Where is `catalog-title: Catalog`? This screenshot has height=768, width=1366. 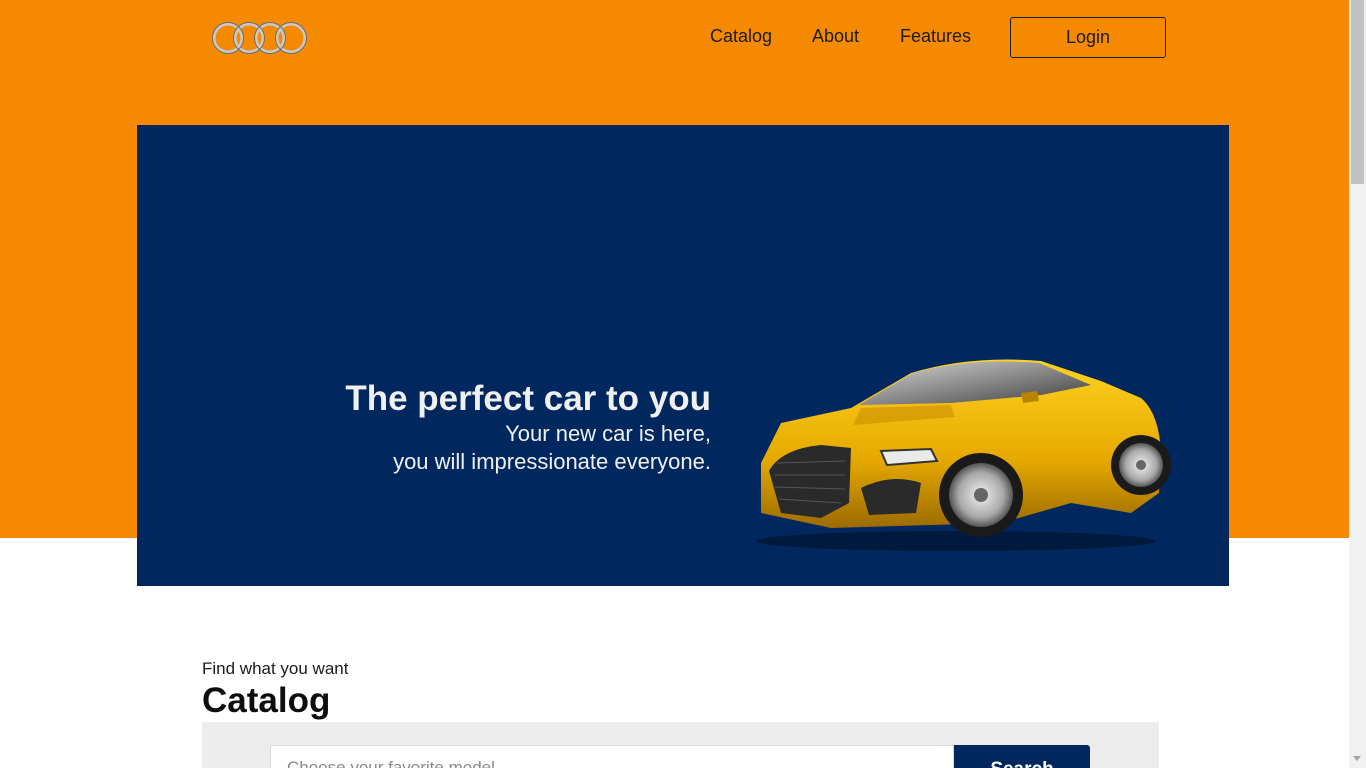 catalog-title: Catalog is located at coordinates (266, 700).